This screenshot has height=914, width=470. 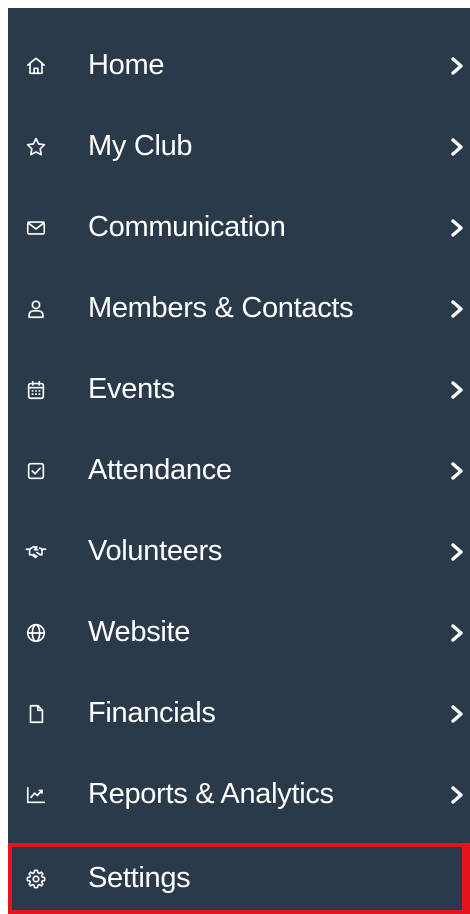 What do you see at coordinates (239, 713) in the screenshot?
I see `sidebar-item-financials: Financials` at bounding box center [239, 713].